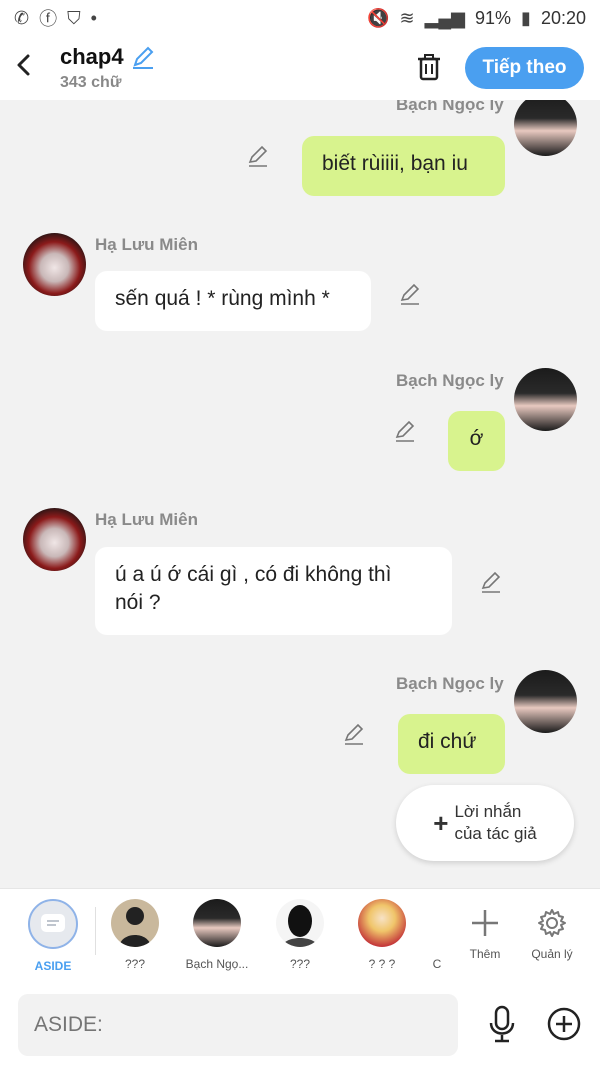  I want to click on battery-icon: ▮, so click(526, 17).